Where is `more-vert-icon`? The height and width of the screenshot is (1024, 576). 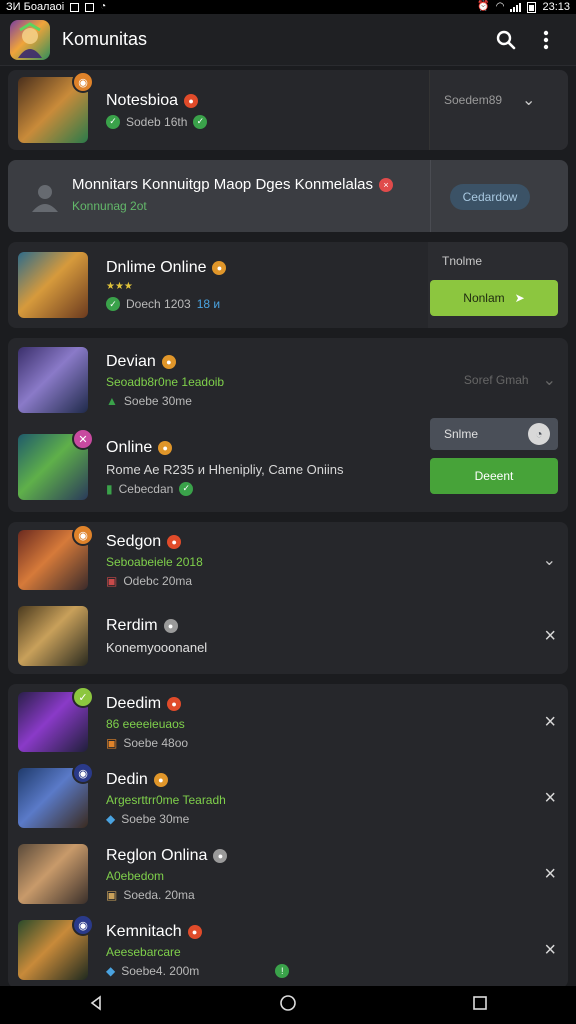 more-vert-icon is located at coordinates (546, 39).